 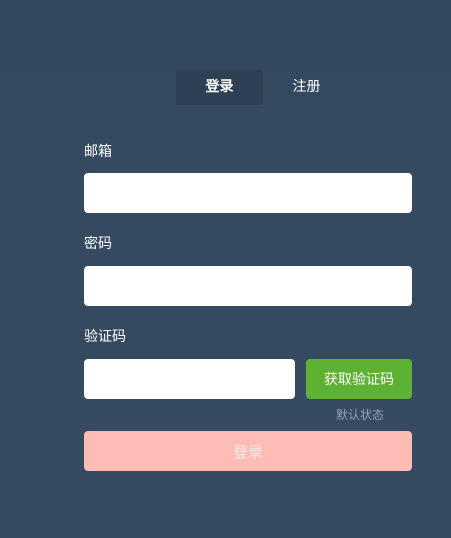 I want to click on status-text: 默认状态, so click(x=359, y=415).